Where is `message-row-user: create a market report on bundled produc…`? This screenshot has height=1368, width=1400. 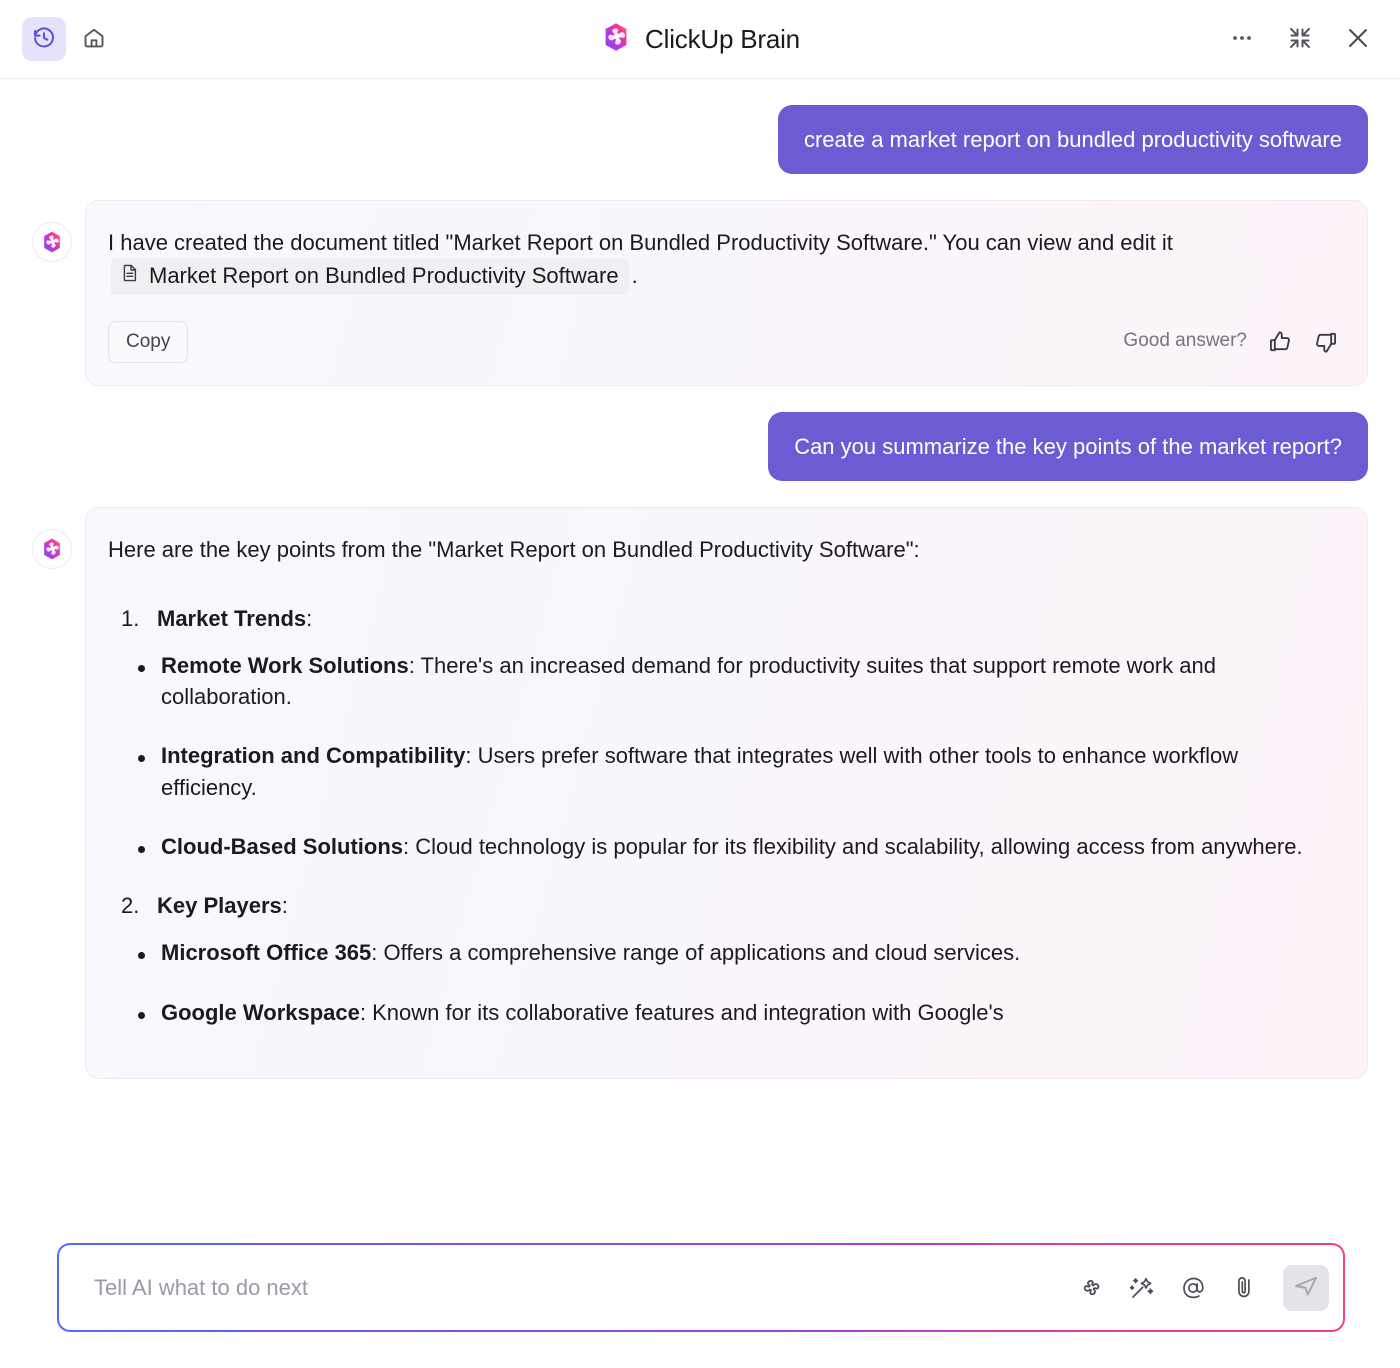 message-row-user: create a market report on bundled produc… is located at coordinates (700, 140).